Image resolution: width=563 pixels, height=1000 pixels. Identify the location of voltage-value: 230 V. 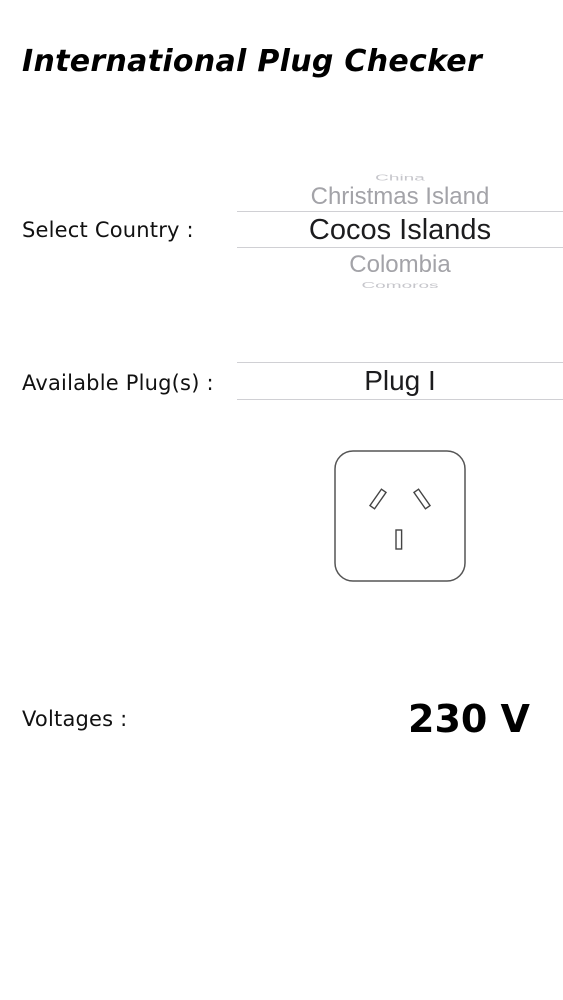
(469, 719).